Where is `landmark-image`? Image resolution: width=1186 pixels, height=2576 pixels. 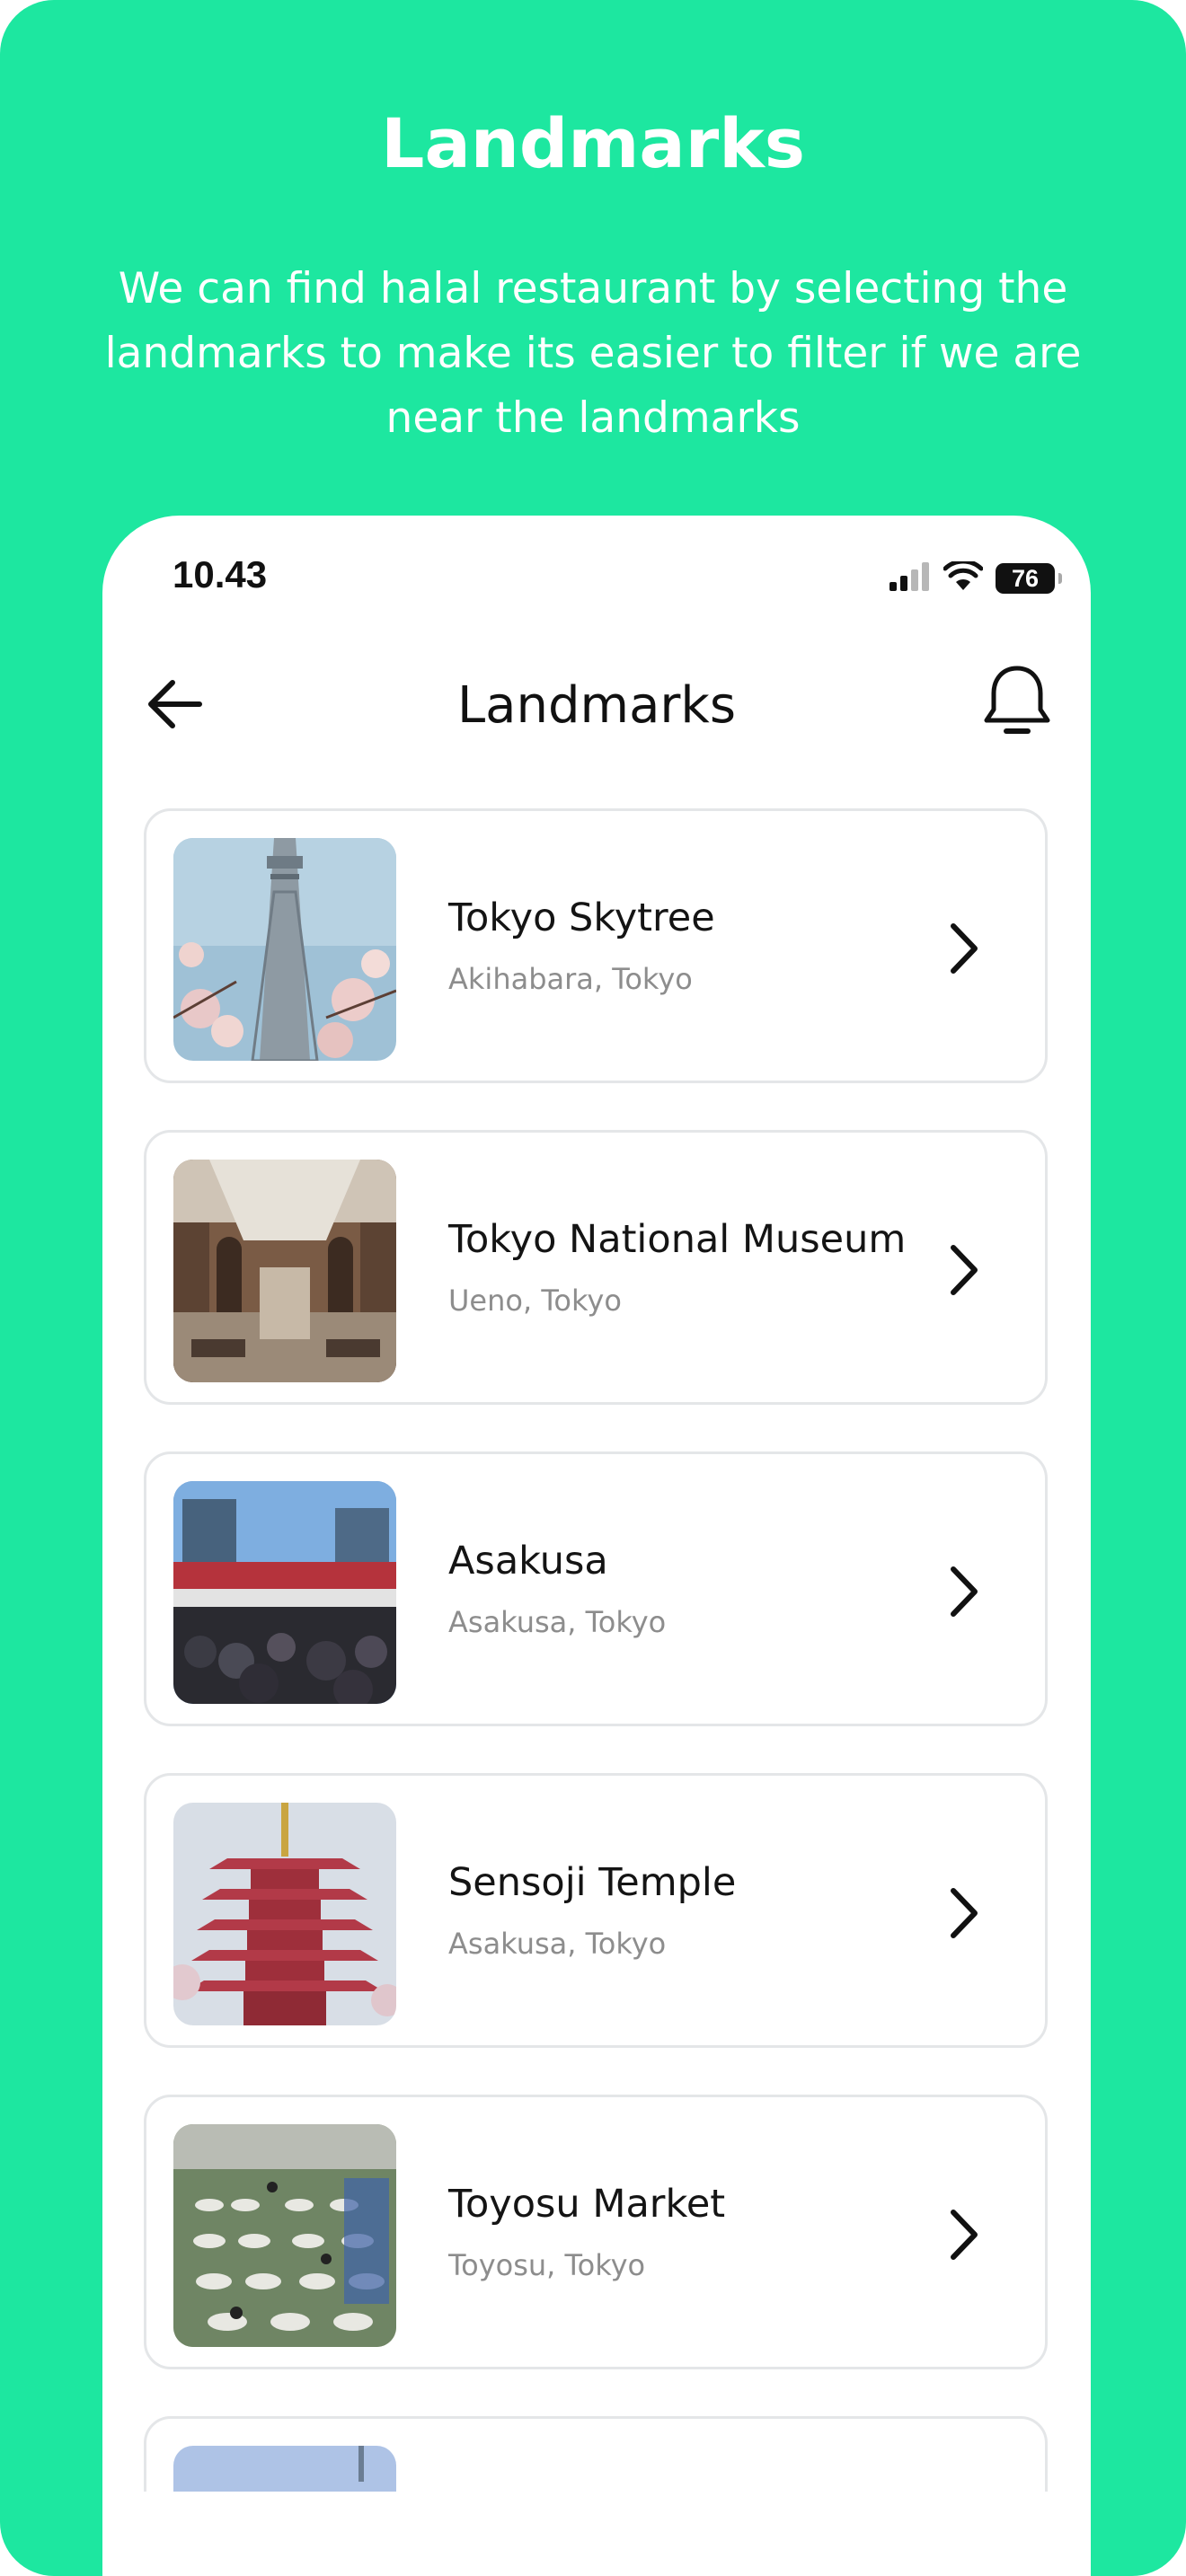 landmark-image is located at coordinates (284, 2469).